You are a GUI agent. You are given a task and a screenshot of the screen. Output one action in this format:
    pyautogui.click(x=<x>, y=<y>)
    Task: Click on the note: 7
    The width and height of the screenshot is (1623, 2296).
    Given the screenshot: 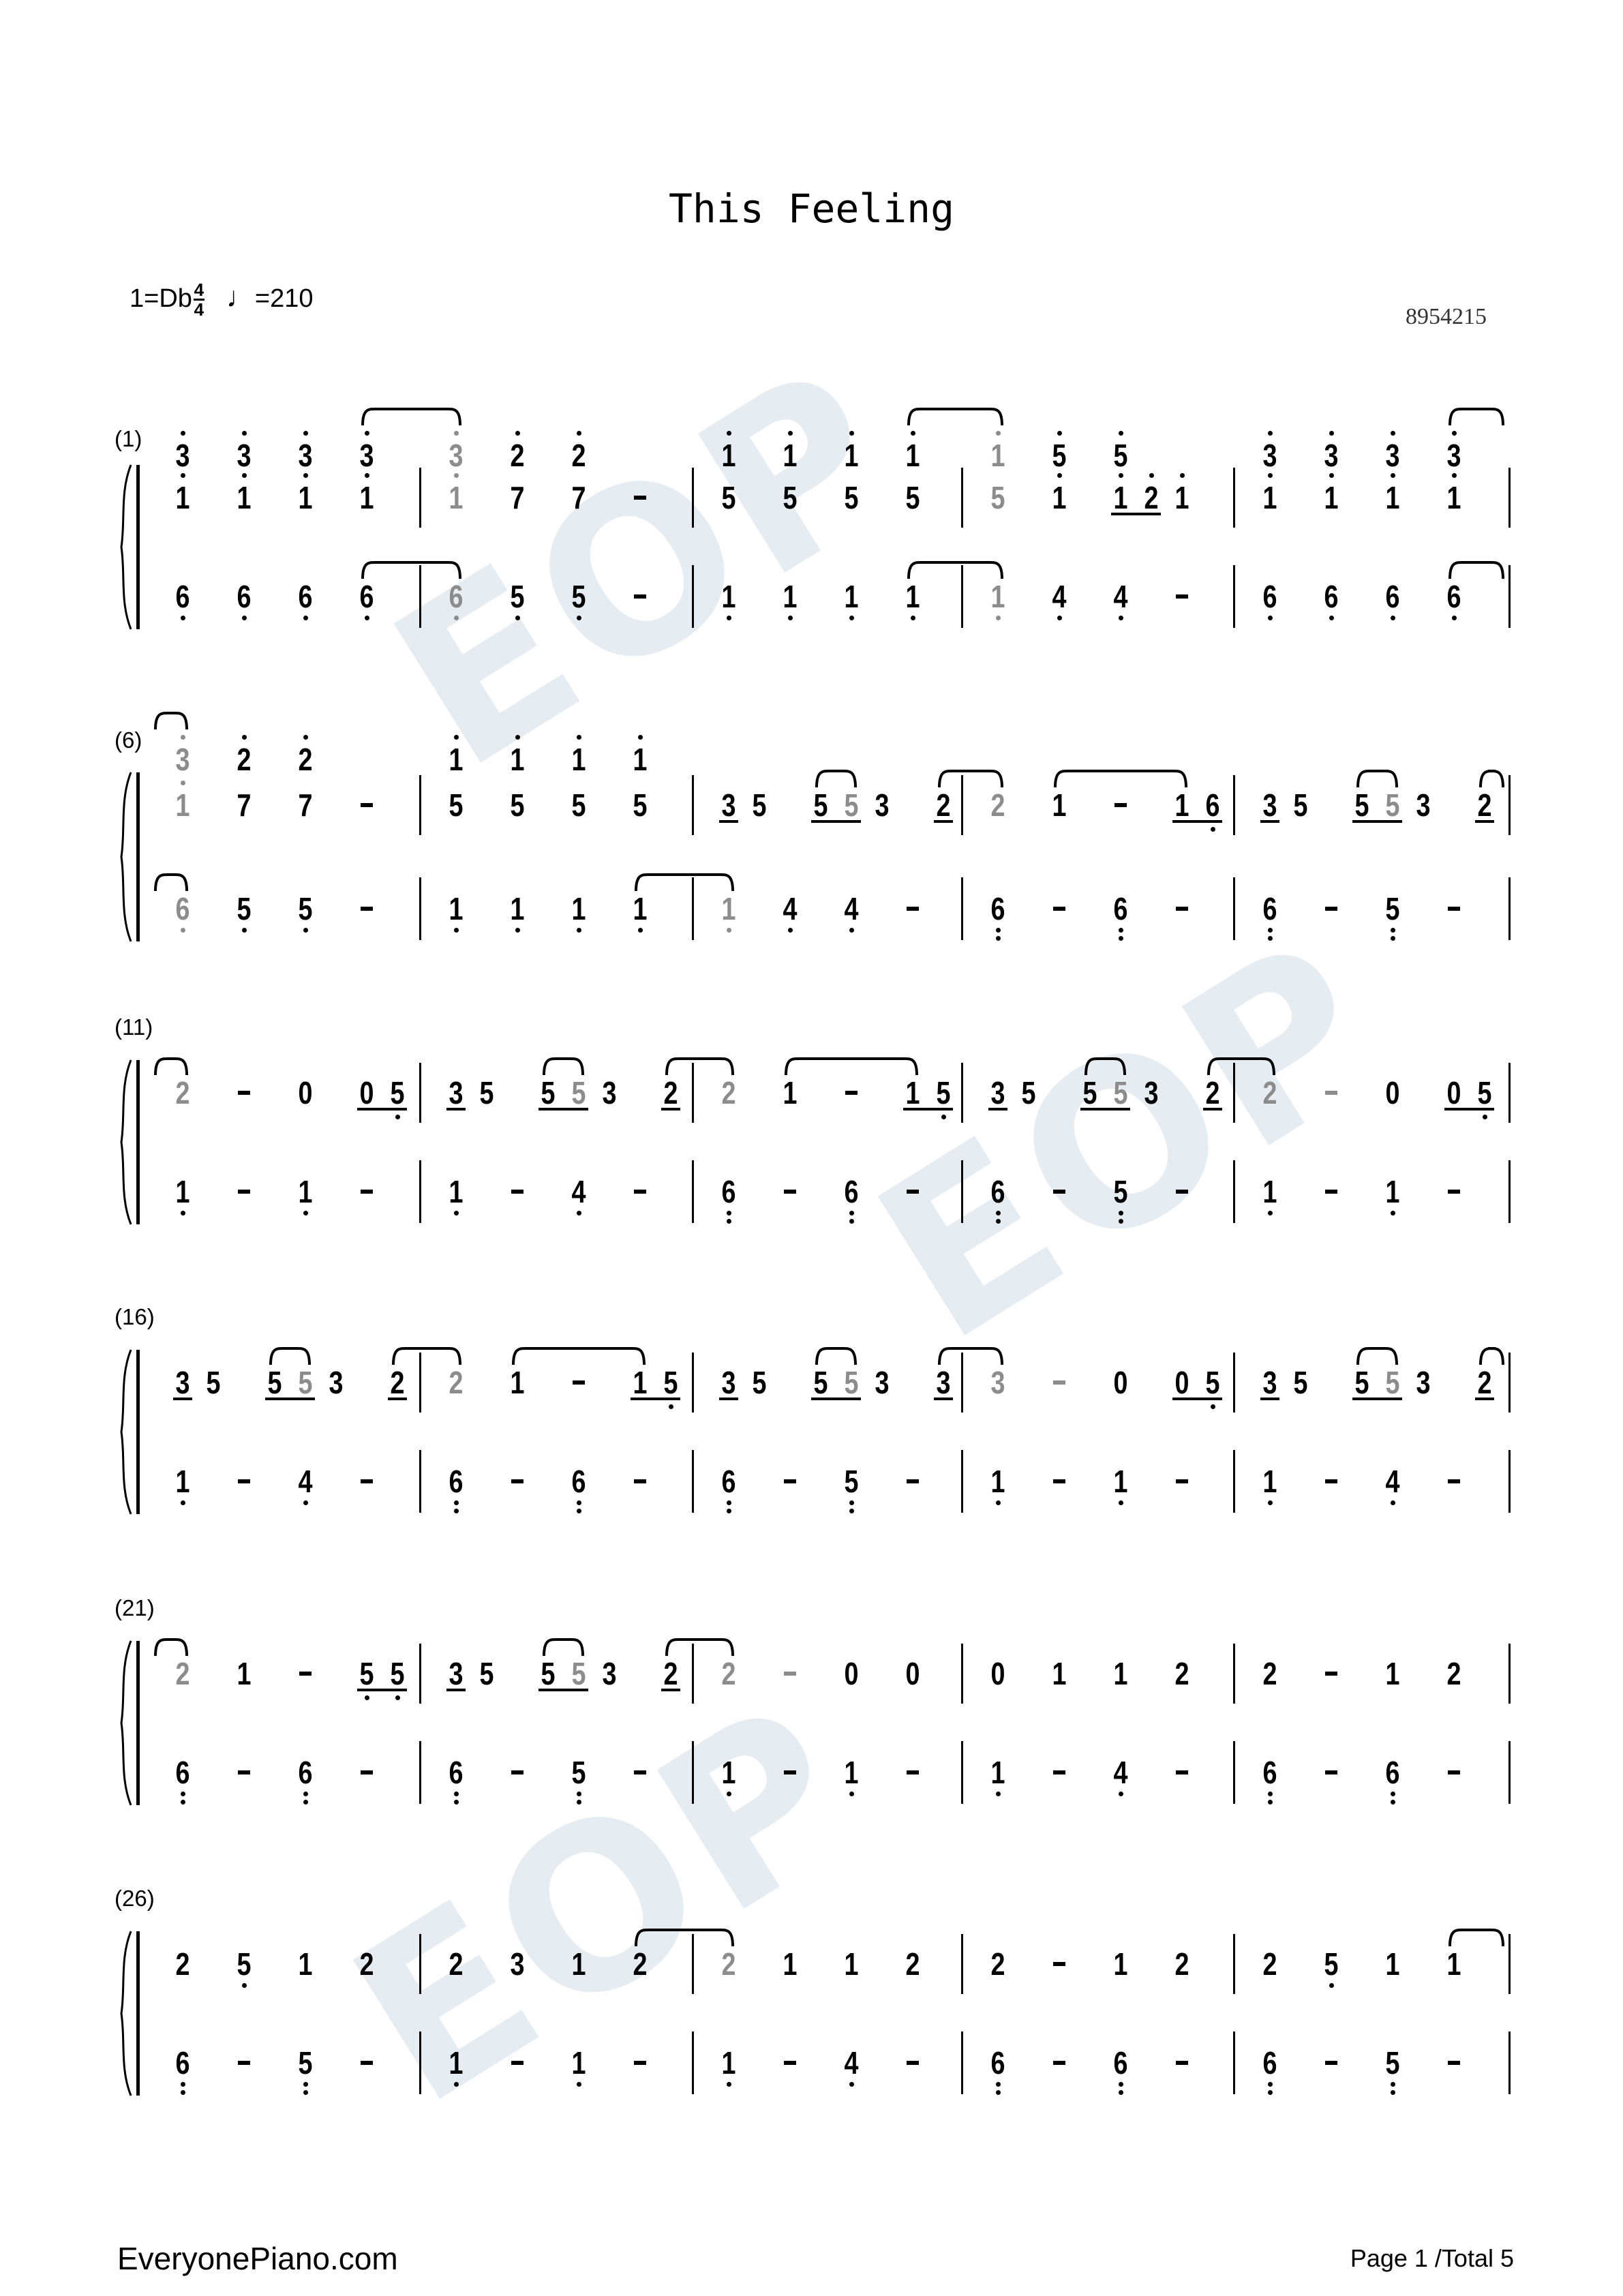 What is the action you would take?
    pyautogui.click(x=579, y=497)
    